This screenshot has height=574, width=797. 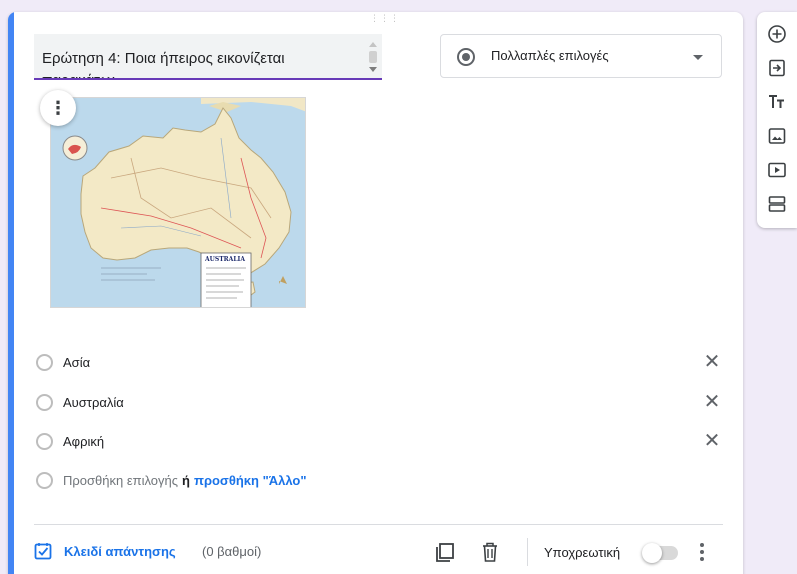 What do you see at coordinates (379, 553) in the screenshot?
I see `question-footer: Κλειδί απάντησης (0 βαθμοί) Υποχρεωτική` at bounding box center [379, 553].